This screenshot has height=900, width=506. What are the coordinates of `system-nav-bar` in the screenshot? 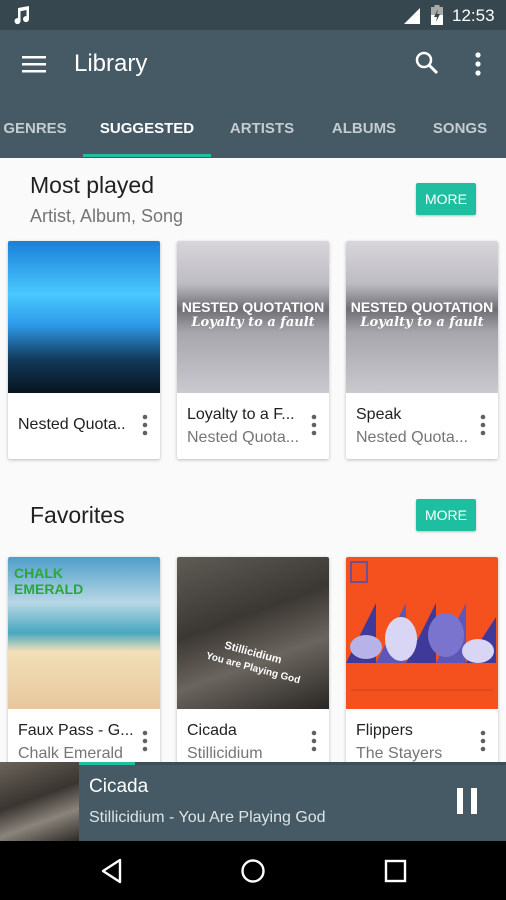 It's located at (253, 870).